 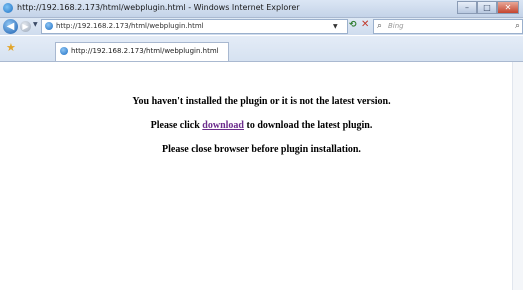 I want to click on tab-webplugin: http://192.168.2.173/html/webplugin.html, so click(x=142, y=51).